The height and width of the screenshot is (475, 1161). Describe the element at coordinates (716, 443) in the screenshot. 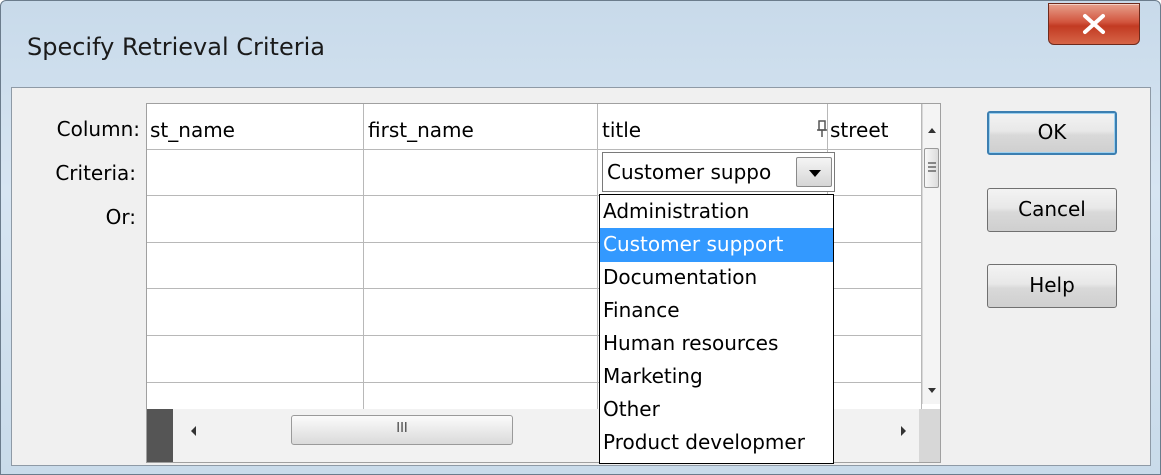

I see `dropdown-option-product-development: Product developmer` at that location.